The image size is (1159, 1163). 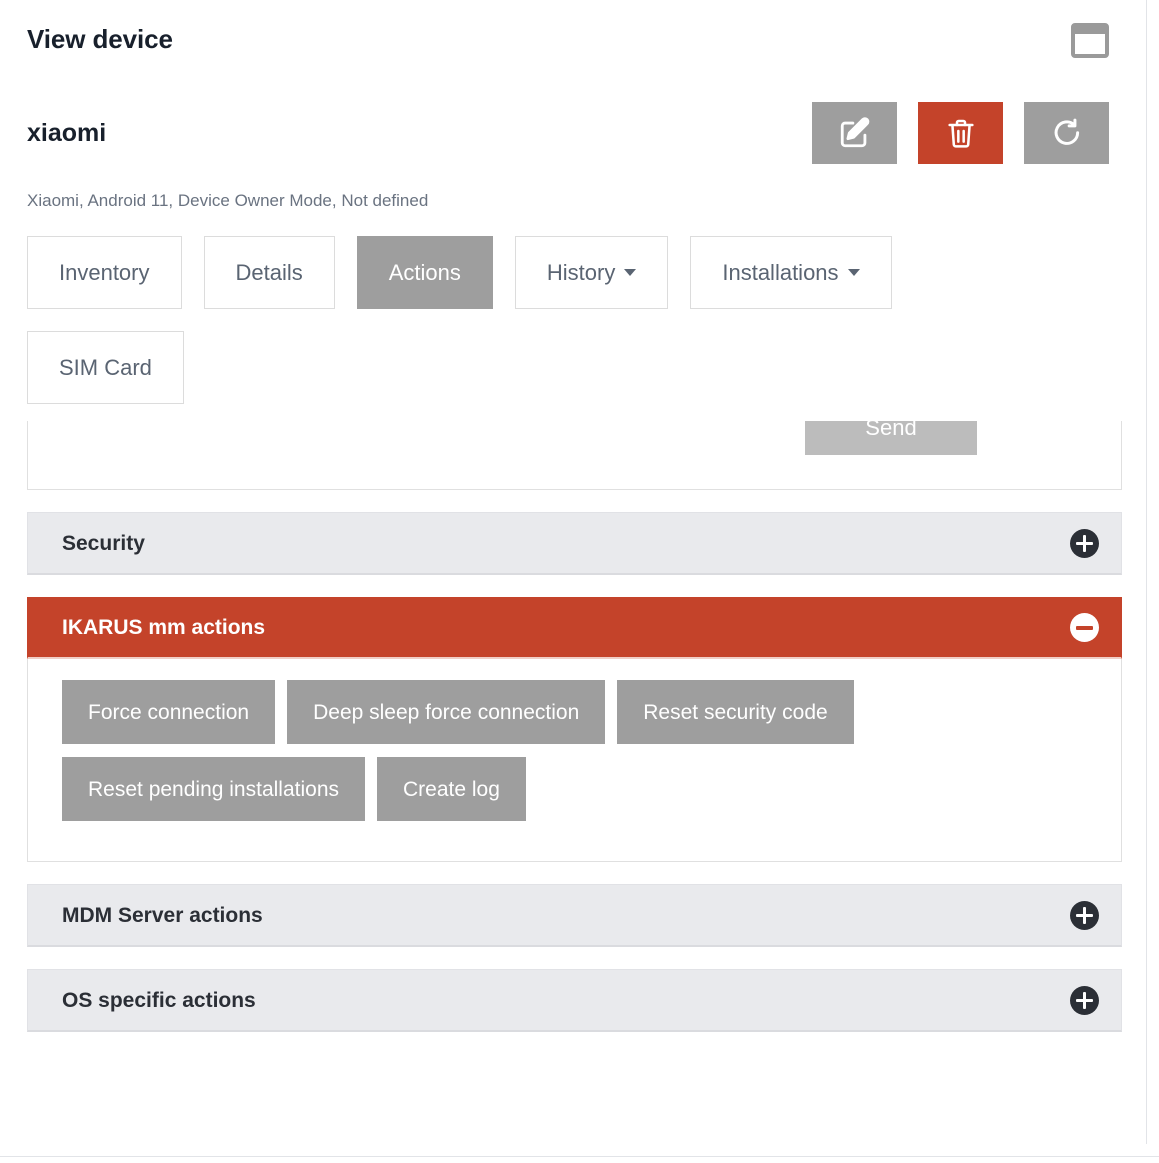 I want to click on refresh-device-button, so click(x=1066, y=133).